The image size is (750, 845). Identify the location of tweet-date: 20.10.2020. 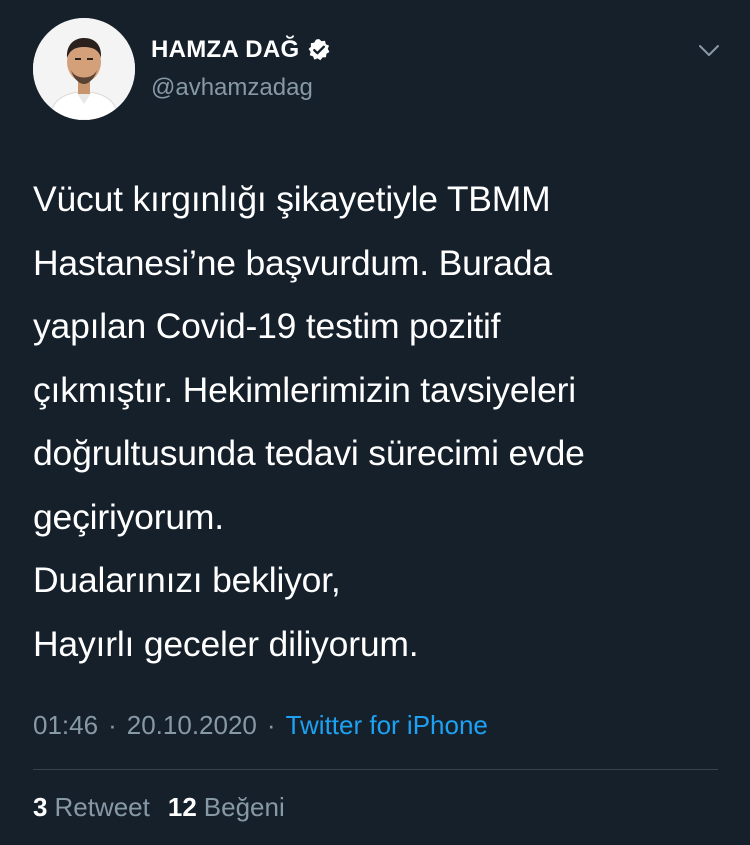
(192, 725).